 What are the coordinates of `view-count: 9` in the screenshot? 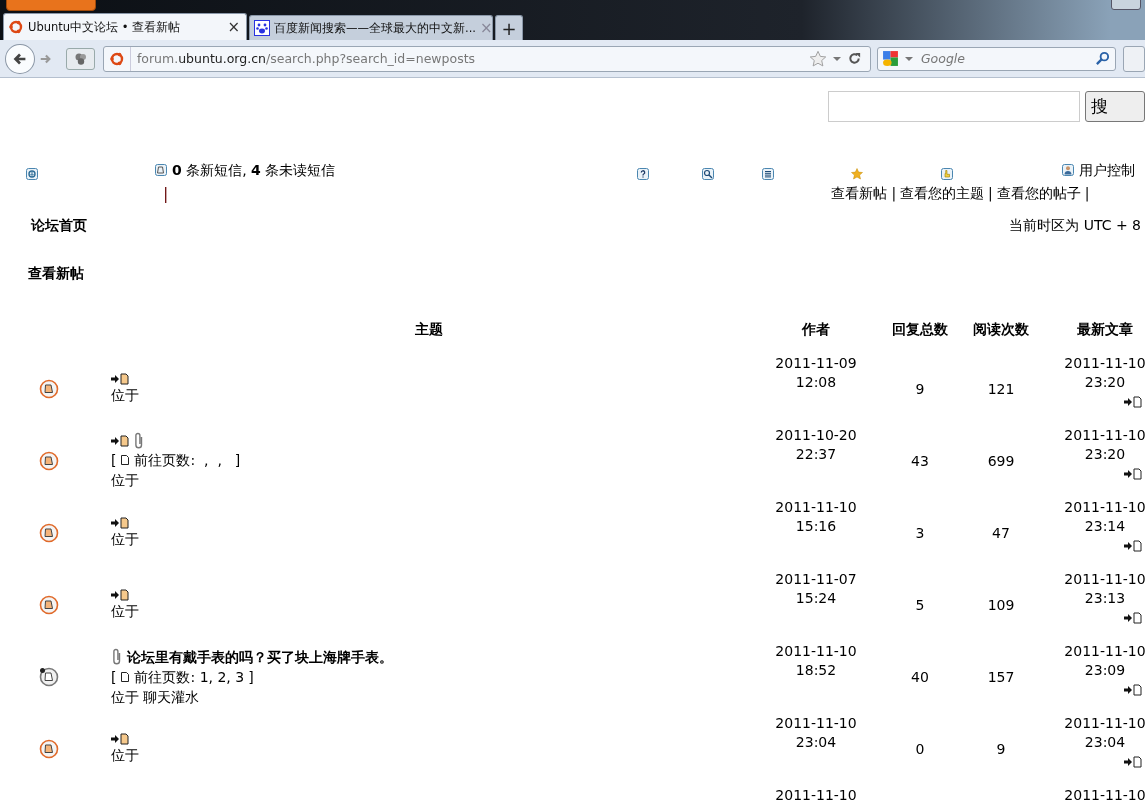 It's located at (1001, 749).